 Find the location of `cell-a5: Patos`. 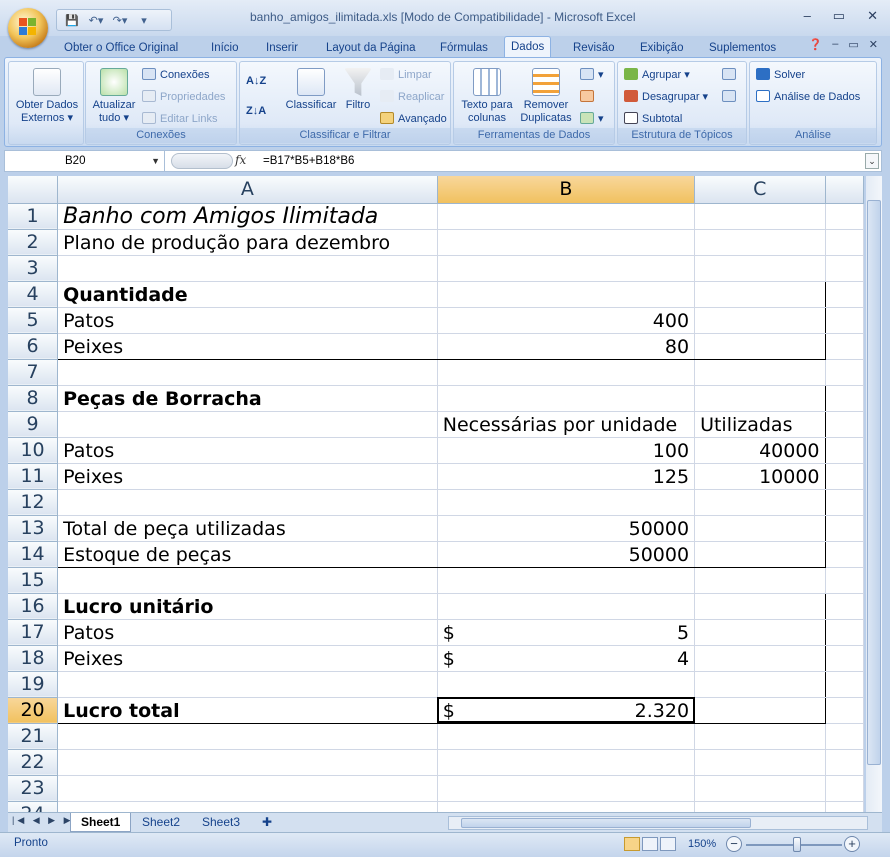

cell-a5: Patos is located at coordinates (247, 320).